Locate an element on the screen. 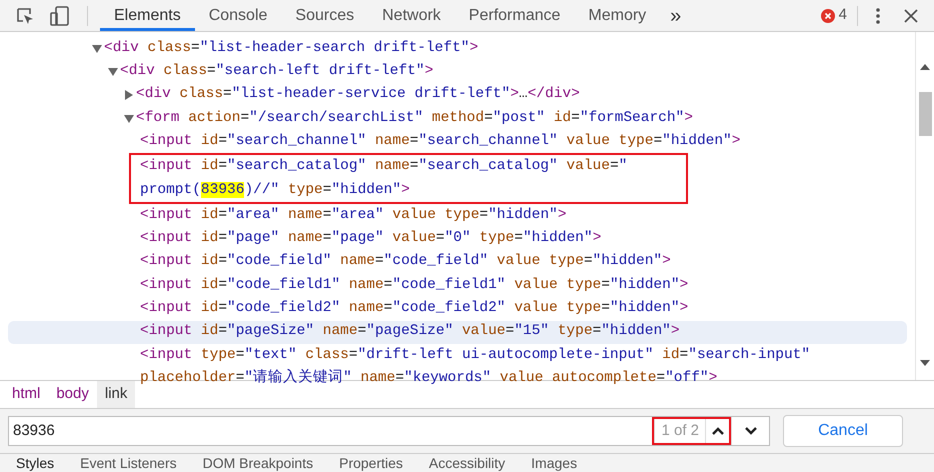 Image resolution: width=934 pixels, height=472 pixels. cancel-button: Cancel is located at coordinates (843, 431).